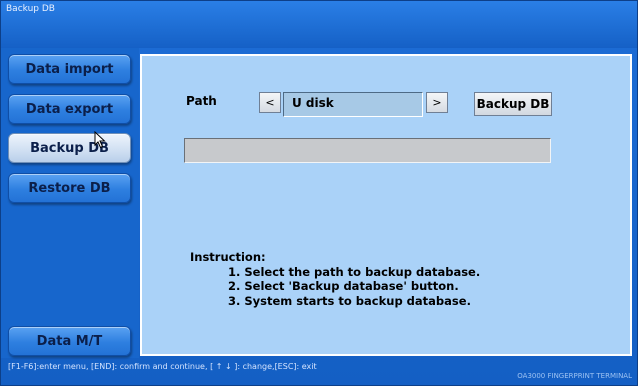  I want to click on instruction-heading: Instruction:, so click(228, 257).